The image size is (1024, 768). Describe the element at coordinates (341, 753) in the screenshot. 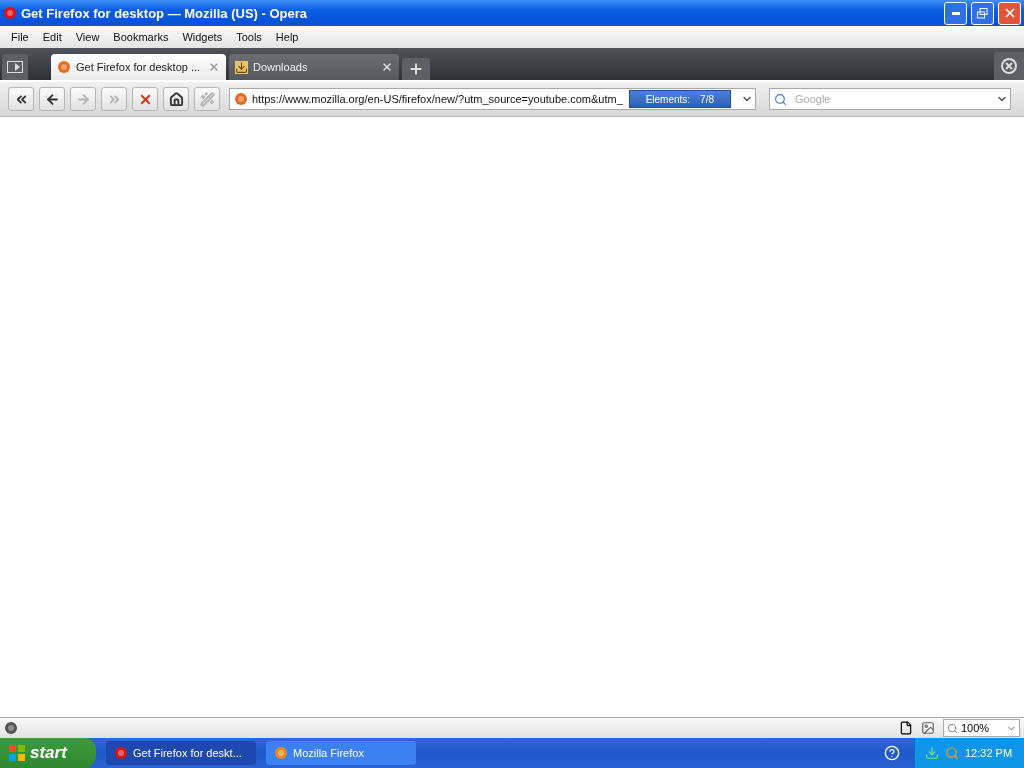

I see `taskbar-button: Mozilla Firefox` at that location.